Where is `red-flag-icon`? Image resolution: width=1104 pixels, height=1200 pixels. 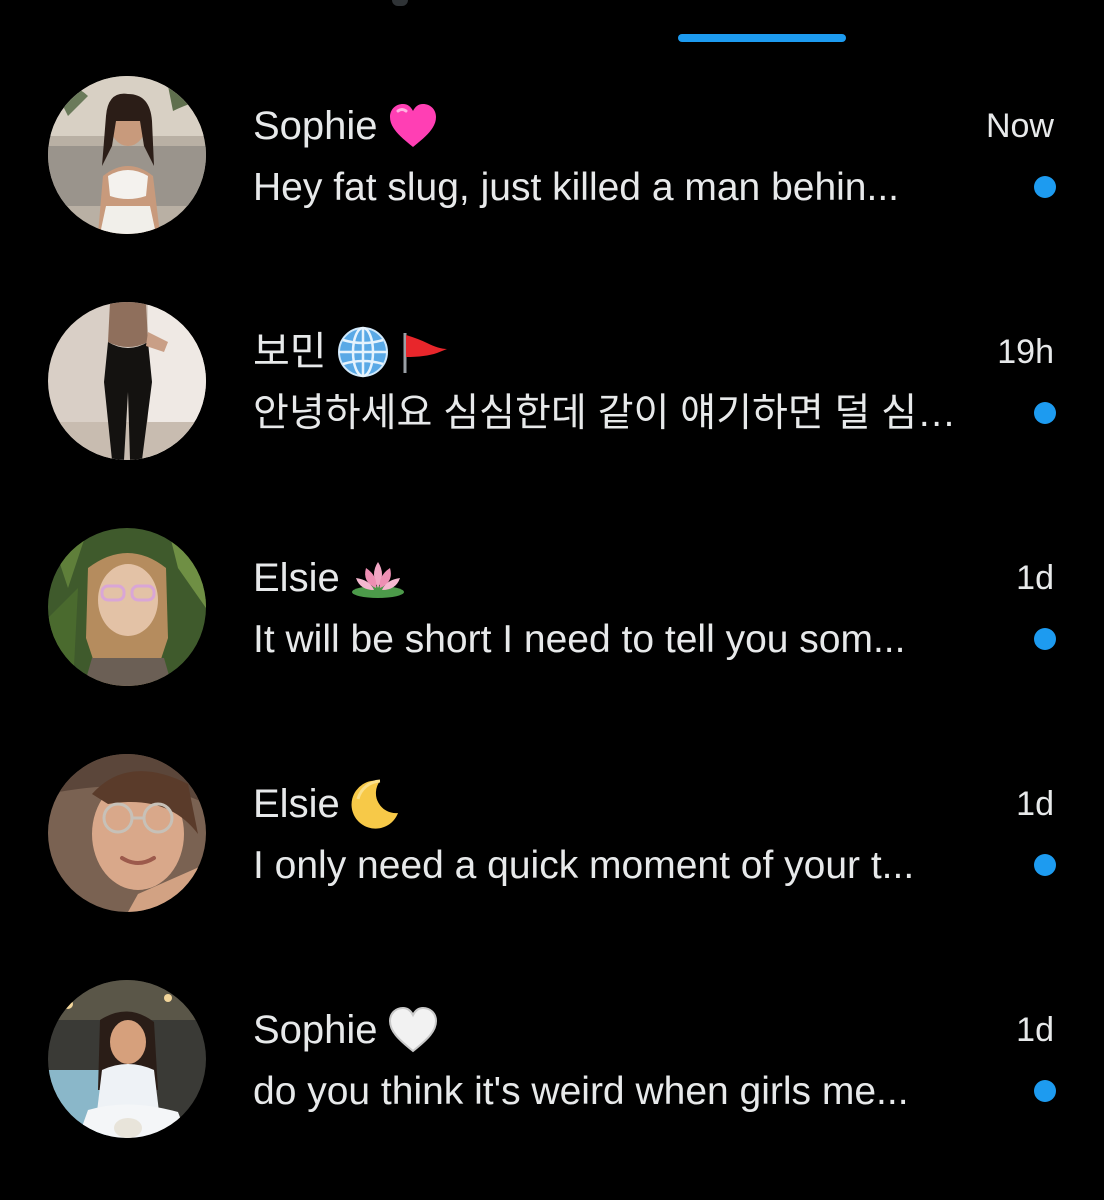 red-flag-icon is located at coordinates (424, 352).